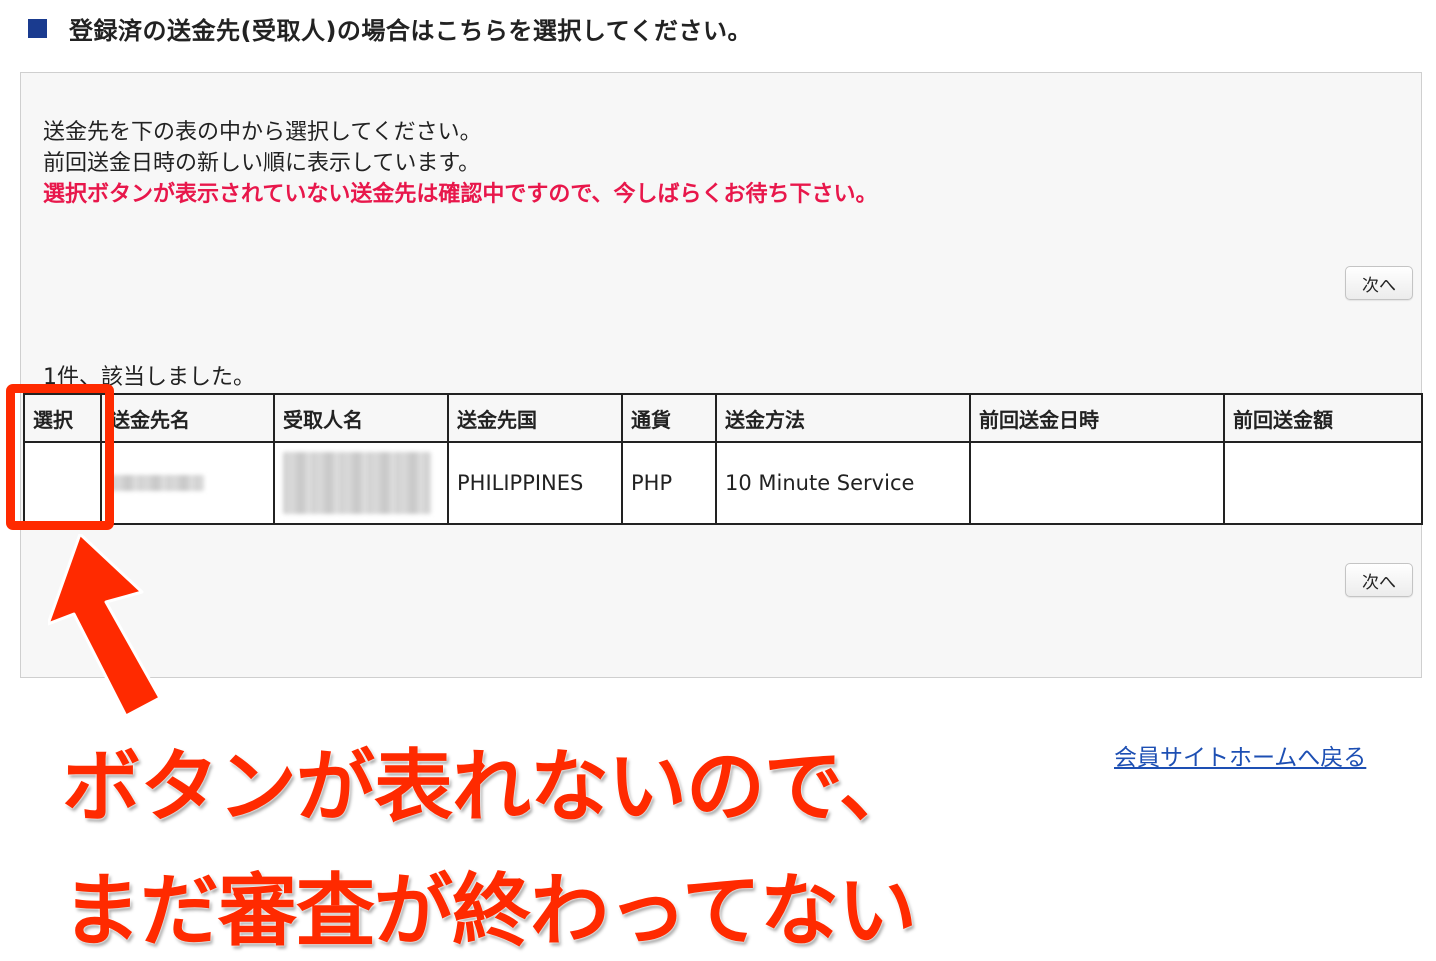  What do you see at coordinates (1379, 283) in the screenshot?
I see `next-page-button-top: 次へ` at bounding box center [1379, 283].